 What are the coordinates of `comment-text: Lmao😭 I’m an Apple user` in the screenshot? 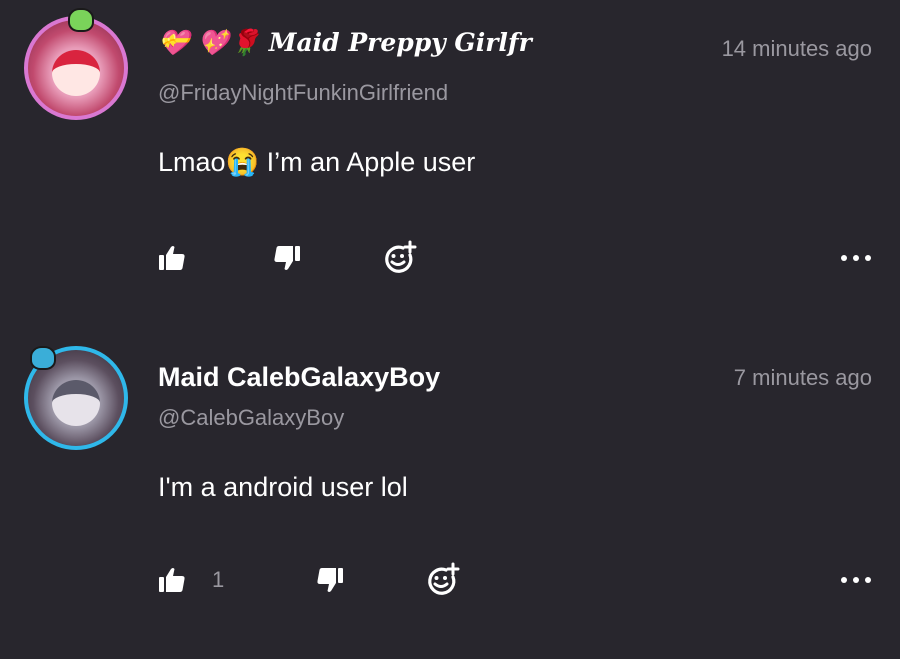 It's located at (317, 162).